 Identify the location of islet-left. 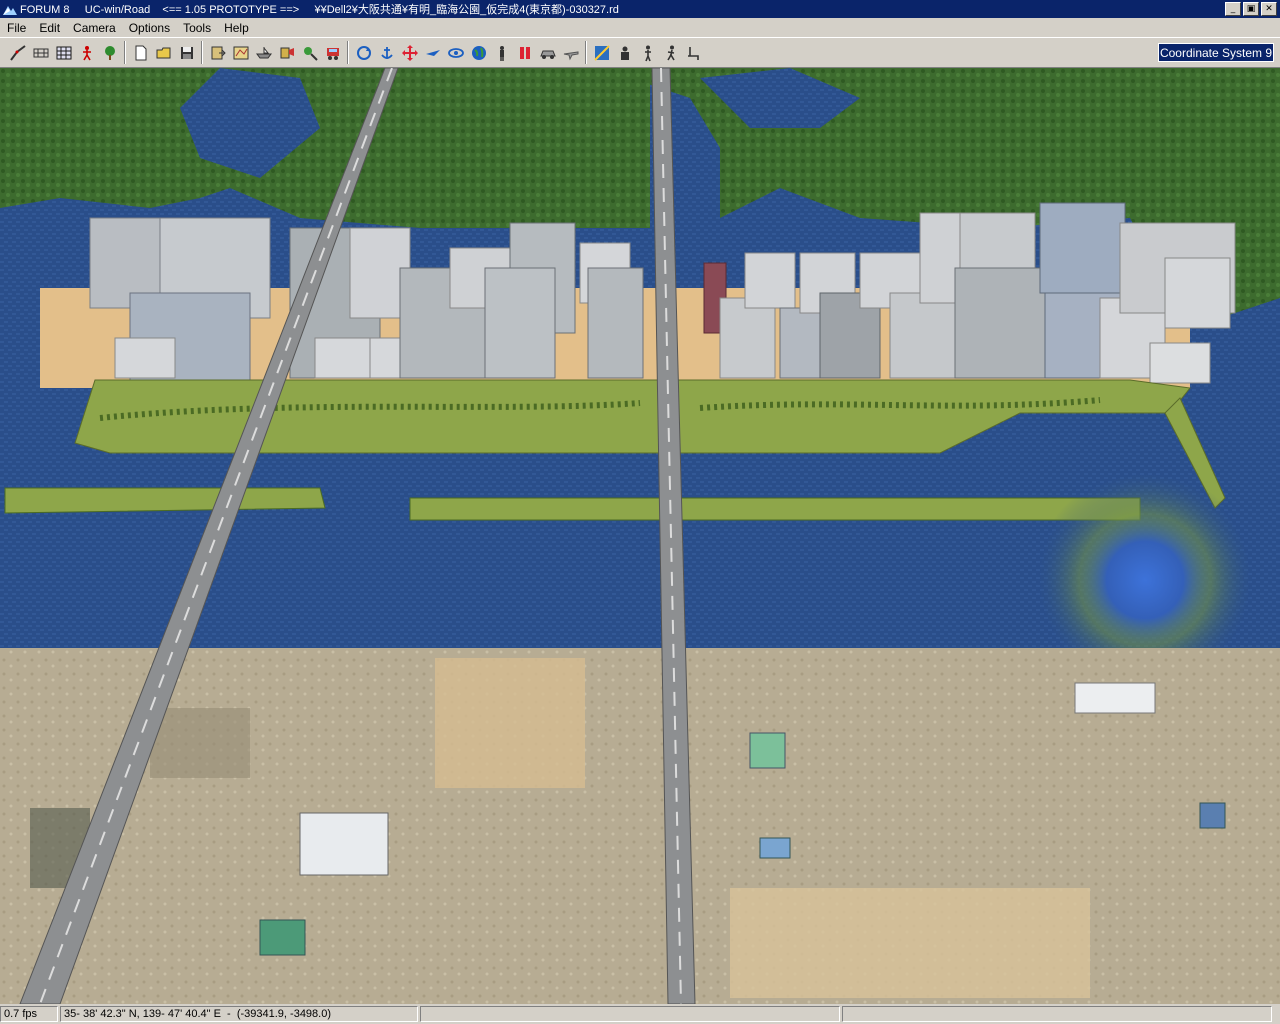
(165, 500).